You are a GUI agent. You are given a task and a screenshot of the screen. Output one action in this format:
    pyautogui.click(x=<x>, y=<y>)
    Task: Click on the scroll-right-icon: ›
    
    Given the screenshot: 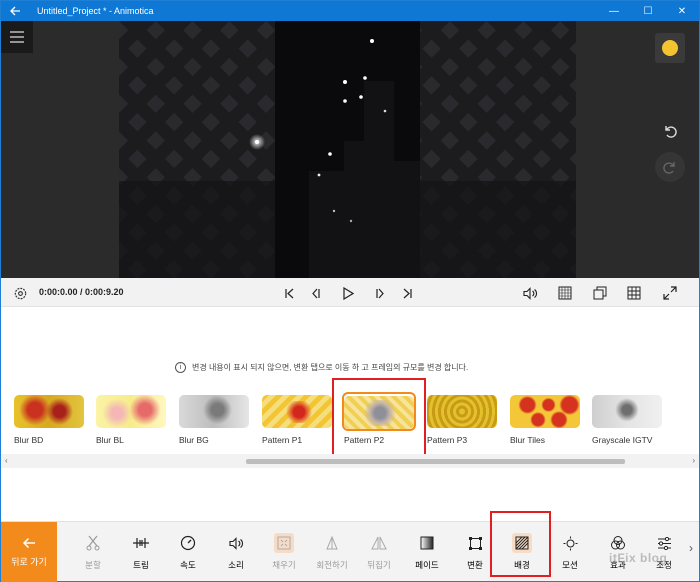 What is the action you would take?
    pyautogui.click(x=693, y=460)
    